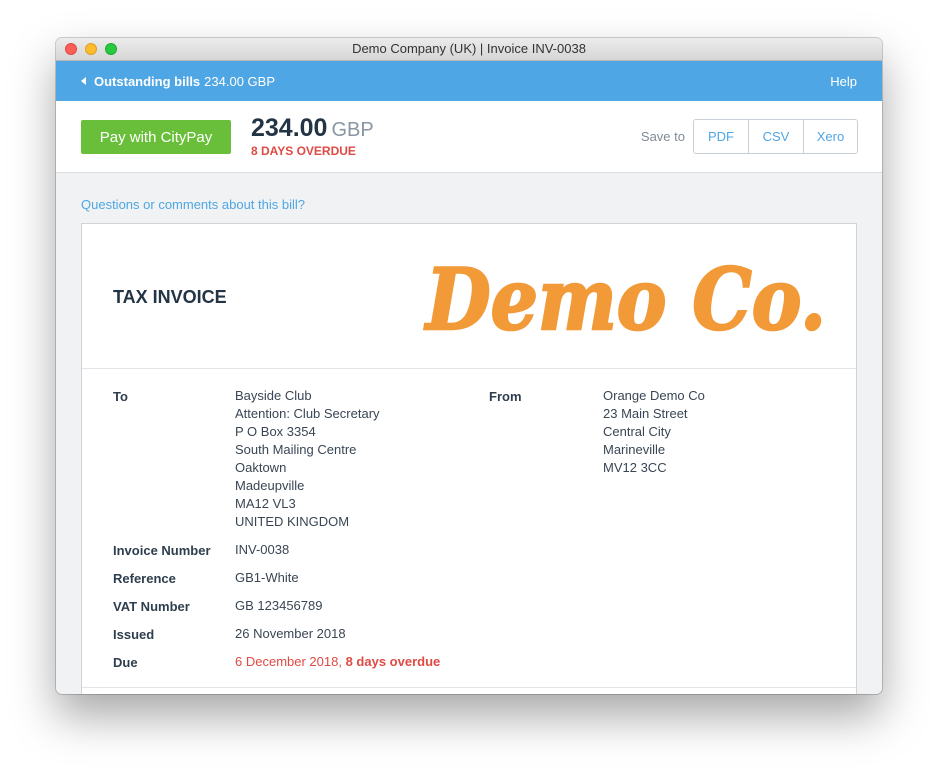 This screenshot has width=938, height=769. What do you see at coordinates (352, 130) in the screenshot?
I see `amount-currency: GBP` at bounding box center [352, 130].